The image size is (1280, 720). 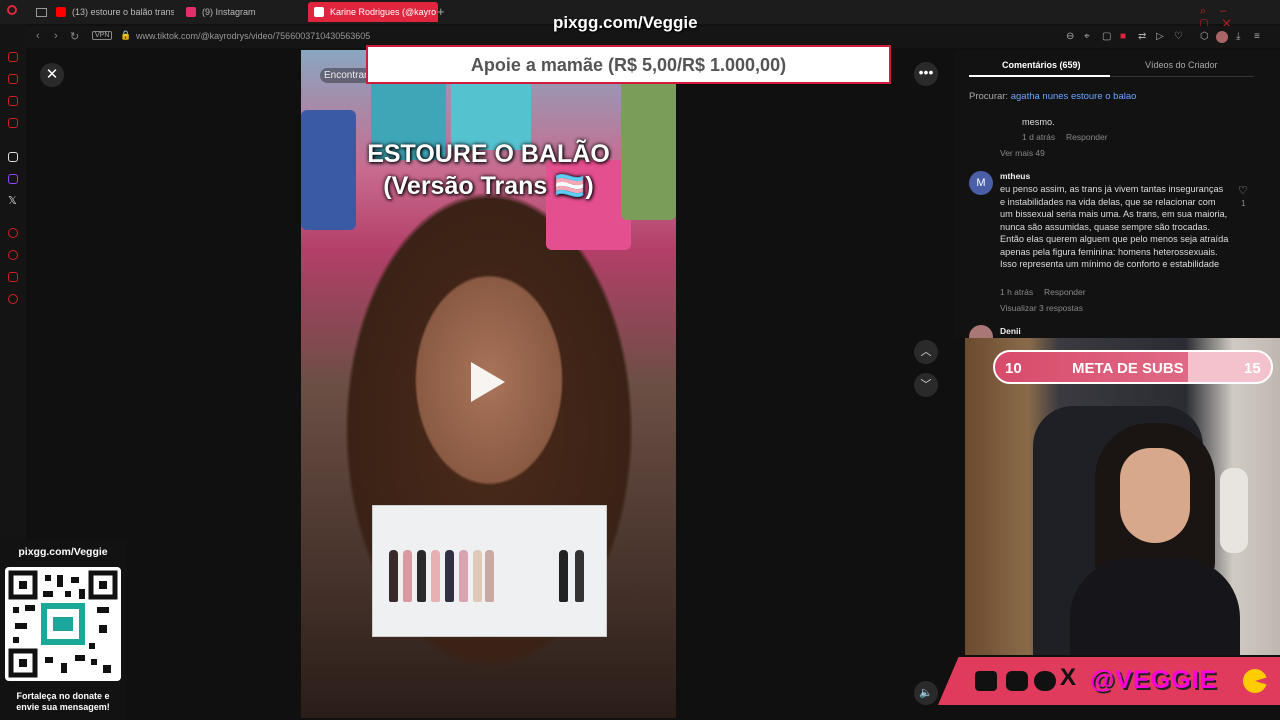 I want to click on caption-line-1: ESTOURE O BALÃO, so click(x=488, y=154).